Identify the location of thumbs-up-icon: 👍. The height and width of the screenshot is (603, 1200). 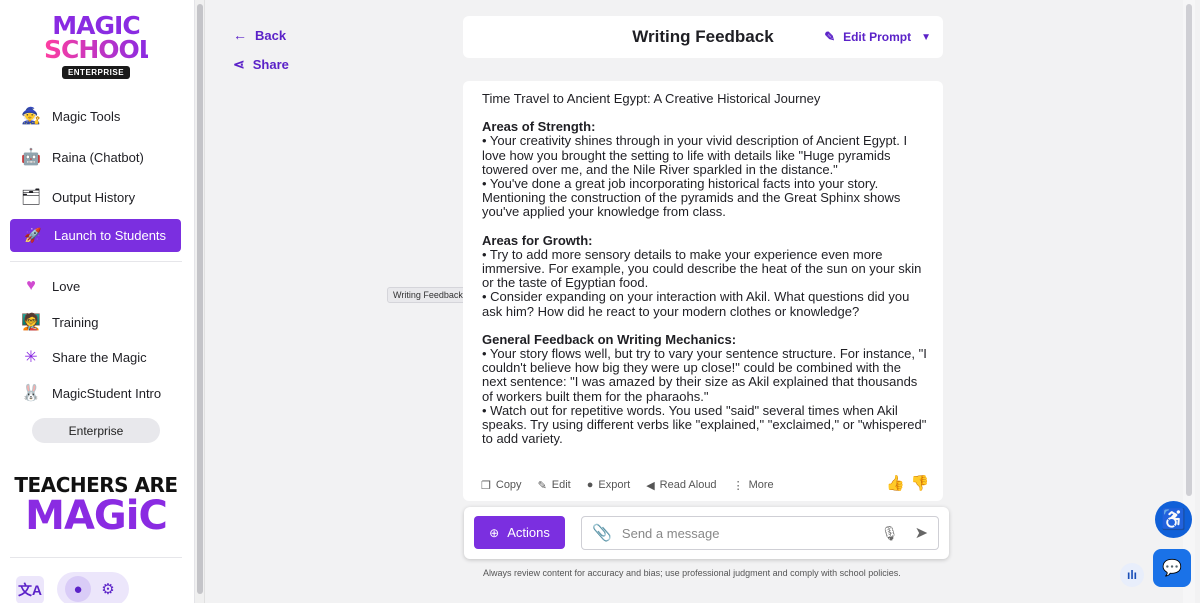
(895, 483).